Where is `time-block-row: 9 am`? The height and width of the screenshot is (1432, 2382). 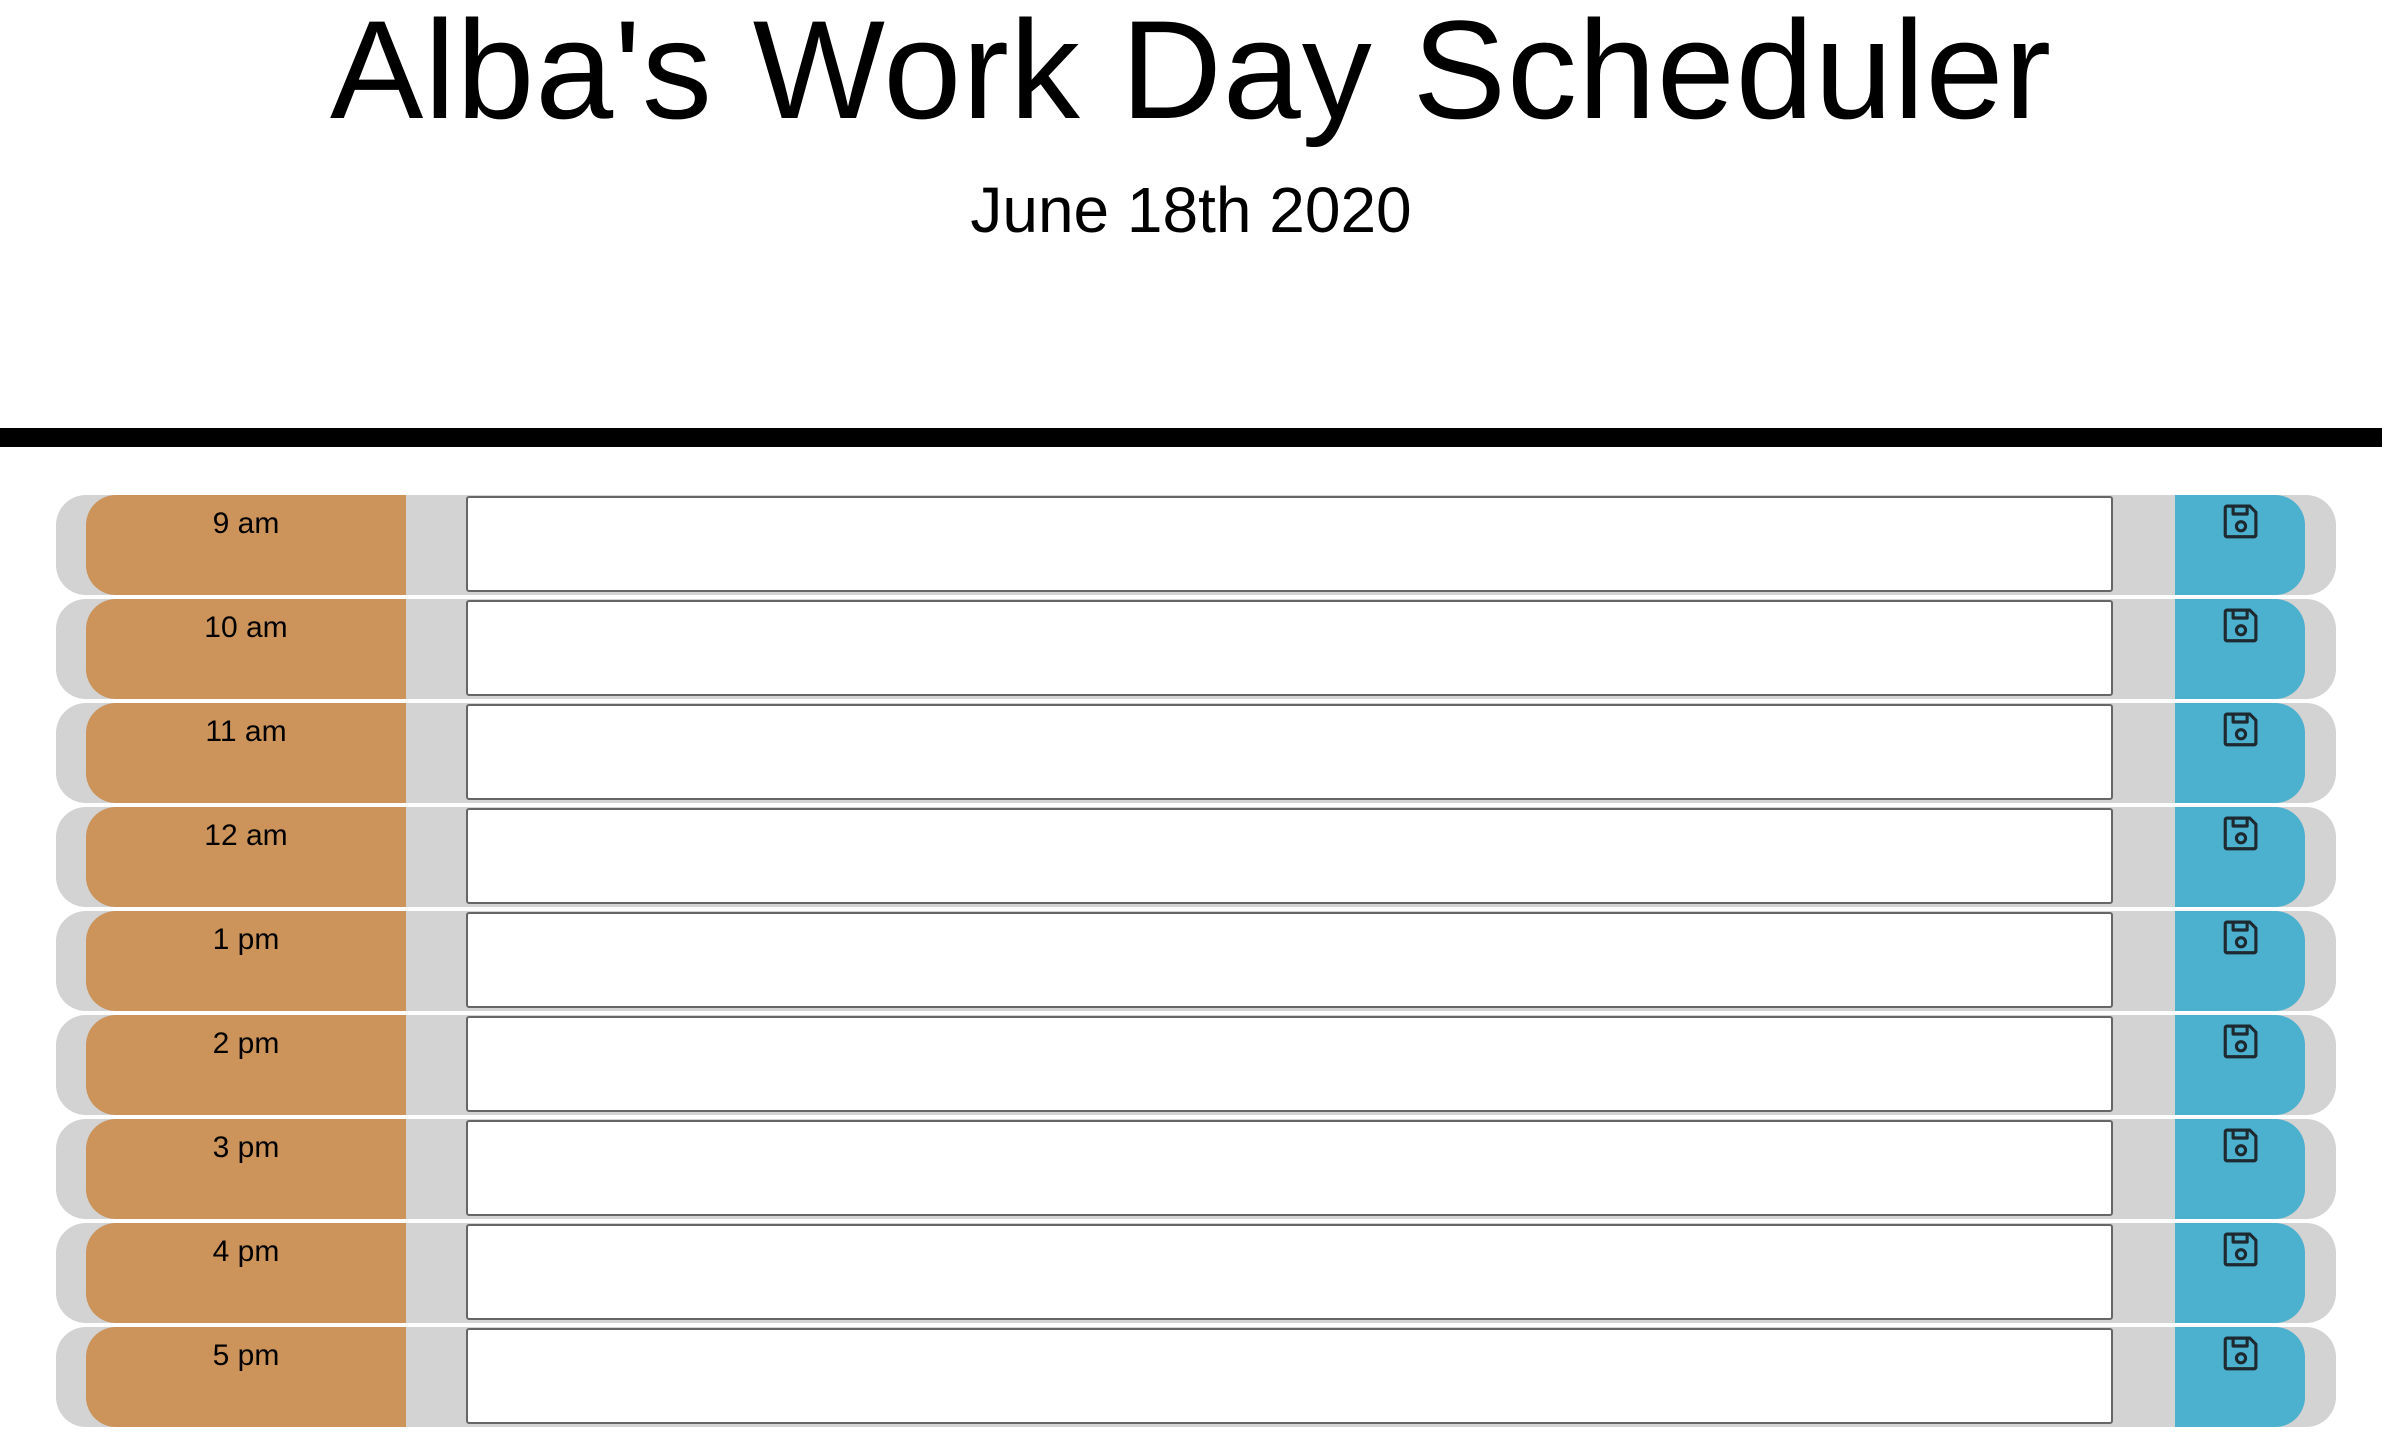 time-block-row: 9 am is located at coordinates (1196, 545).